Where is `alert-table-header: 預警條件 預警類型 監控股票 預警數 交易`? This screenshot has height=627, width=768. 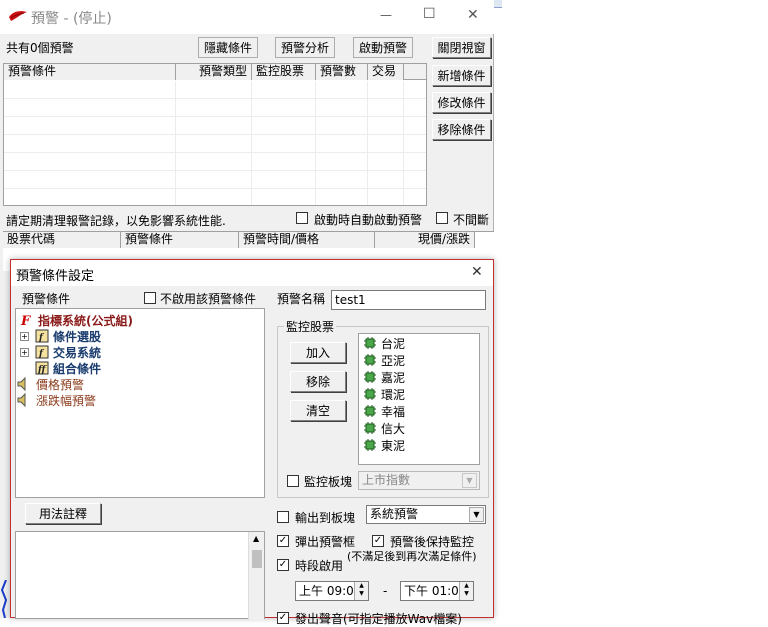
alert-table-header: 預警條件 預警類型 監控股票 預警數 交易 is located at coordinates (215, 72).